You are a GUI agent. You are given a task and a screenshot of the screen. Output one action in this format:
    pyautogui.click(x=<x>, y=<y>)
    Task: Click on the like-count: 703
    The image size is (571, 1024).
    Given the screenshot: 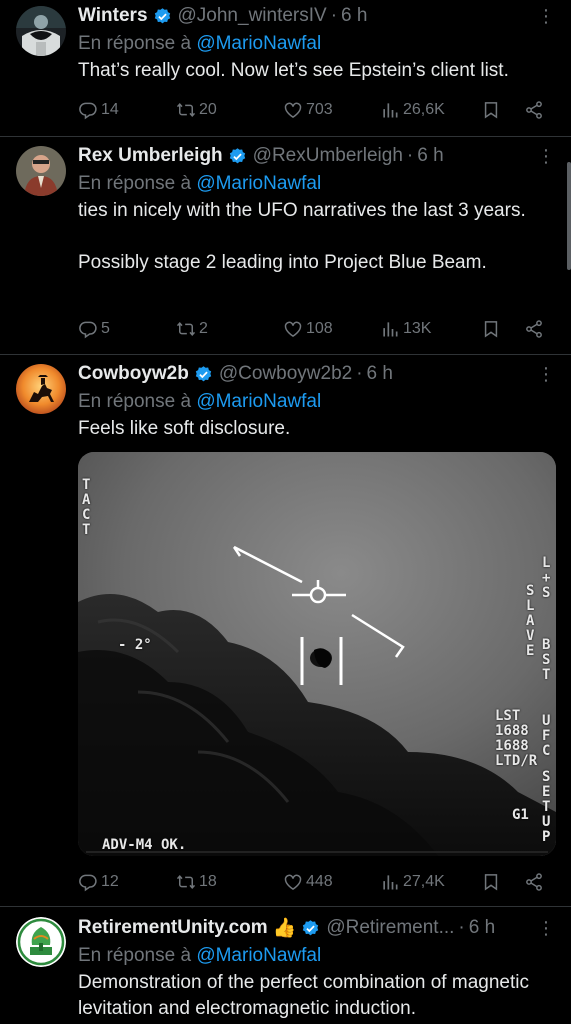 What is the action you would take?
    pyautogui.click(x=319, y=109)
    